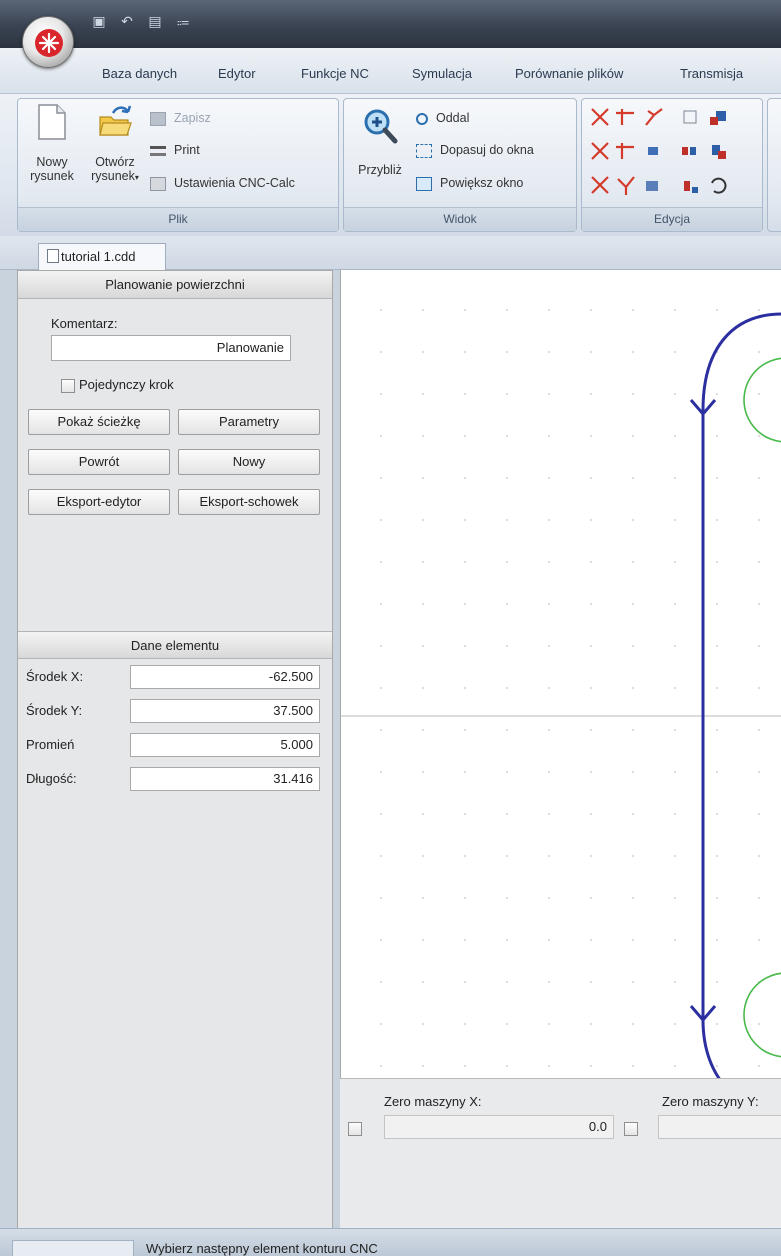  What do you see at coordinates (237, 73) in the screenshot?
I see `tab-edytor: Edytor` at bounding box center [237, 73].